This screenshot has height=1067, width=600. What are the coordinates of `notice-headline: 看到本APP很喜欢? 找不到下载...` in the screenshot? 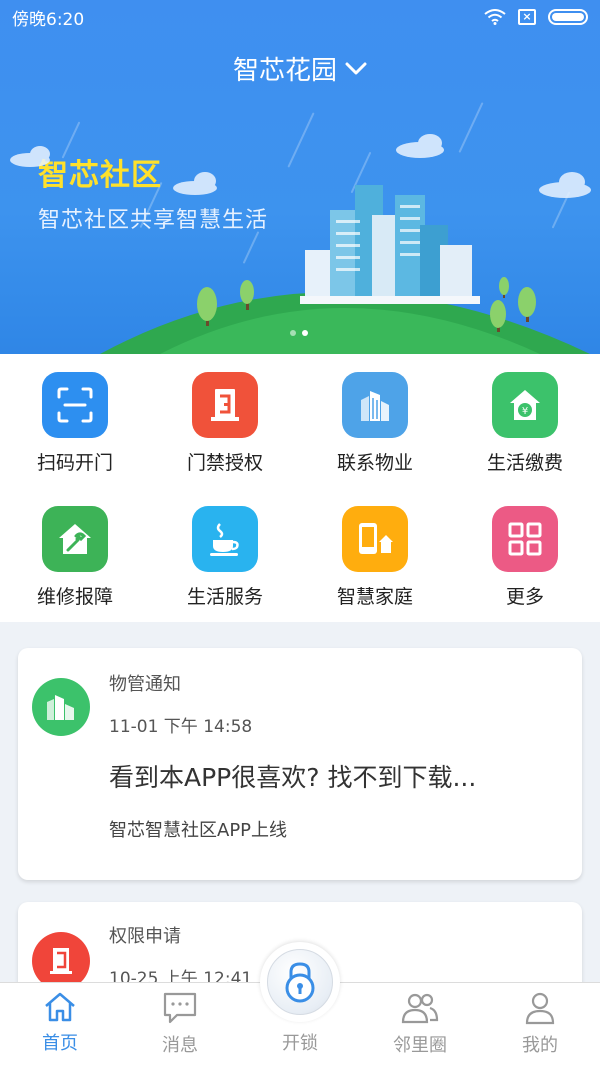 It's located at (293, 777).